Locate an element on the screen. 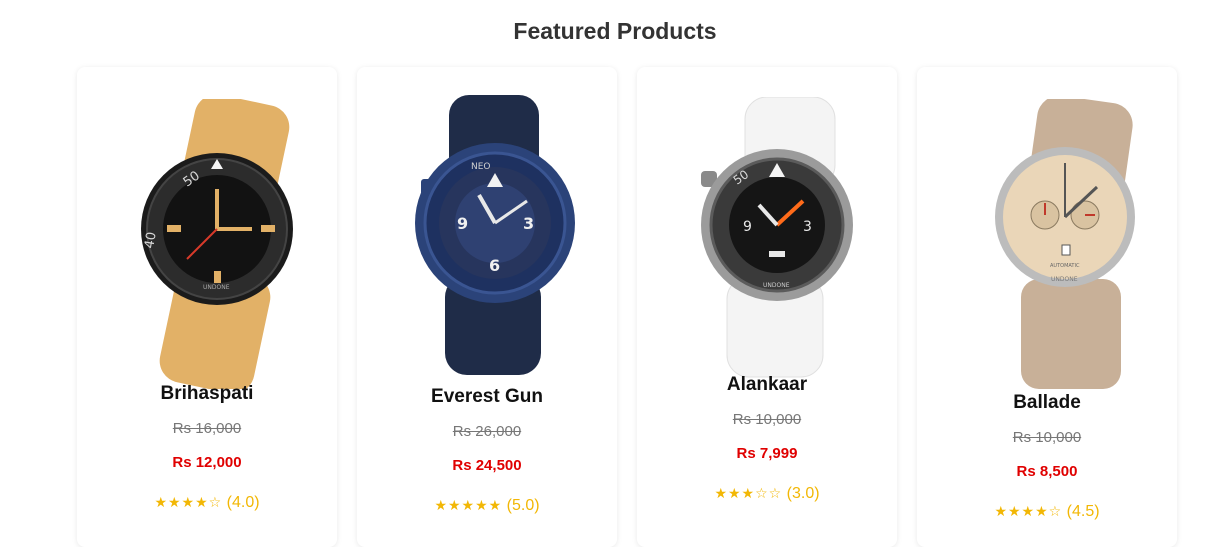 This screenshot has height=547, width=1230. product-image-everest-gun: 9 3 6 NEO is located at coordinates (487, 240).